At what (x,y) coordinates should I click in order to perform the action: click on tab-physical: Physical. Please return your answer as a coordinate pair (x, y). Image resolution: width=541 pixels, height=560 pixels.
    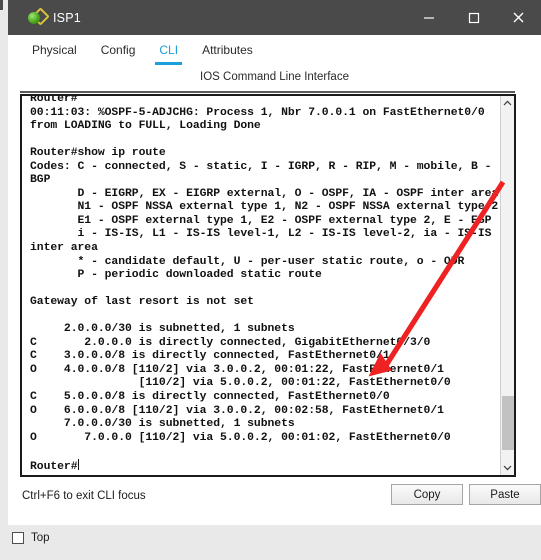
    Looking at the image, I should click on (54, 51).